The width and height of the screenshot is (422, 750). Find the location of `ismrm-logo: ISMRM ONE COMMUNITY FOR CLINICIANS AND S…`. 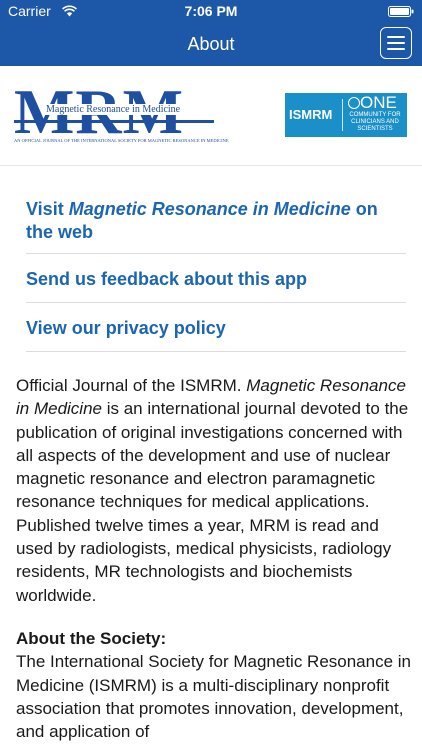

ismrm-logo: ISMRM ONE COMMUNITY FOR CLINICIANS AND S… is located at coordinates (346, 115).